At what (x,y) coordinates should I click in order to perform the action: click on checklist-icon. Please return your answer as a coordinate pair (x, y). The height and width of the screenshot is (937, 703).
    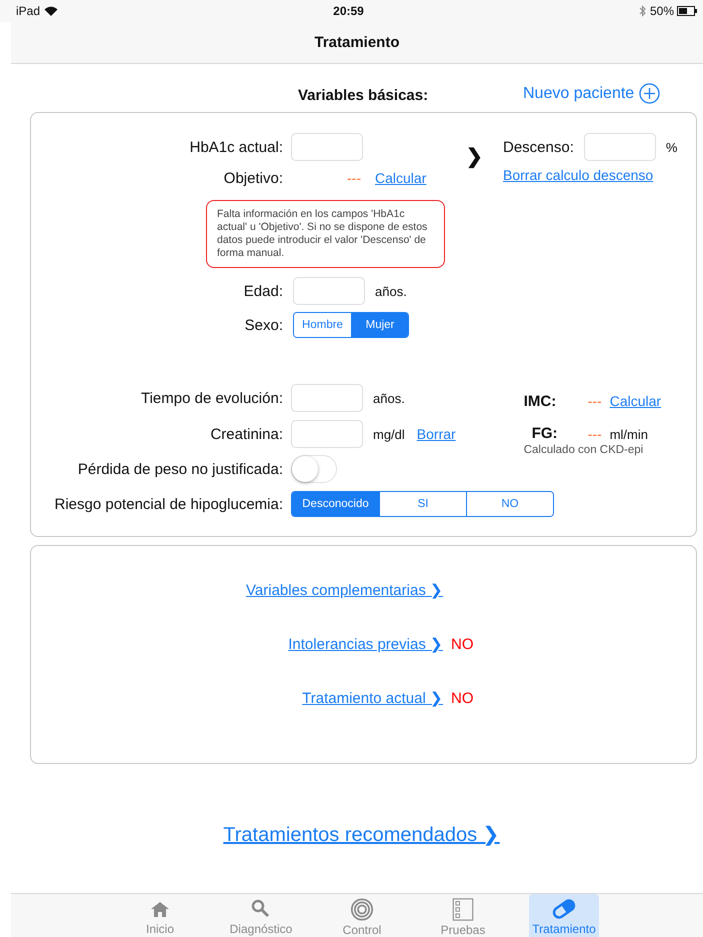
    Looking at the image, I should click on (463, 909).